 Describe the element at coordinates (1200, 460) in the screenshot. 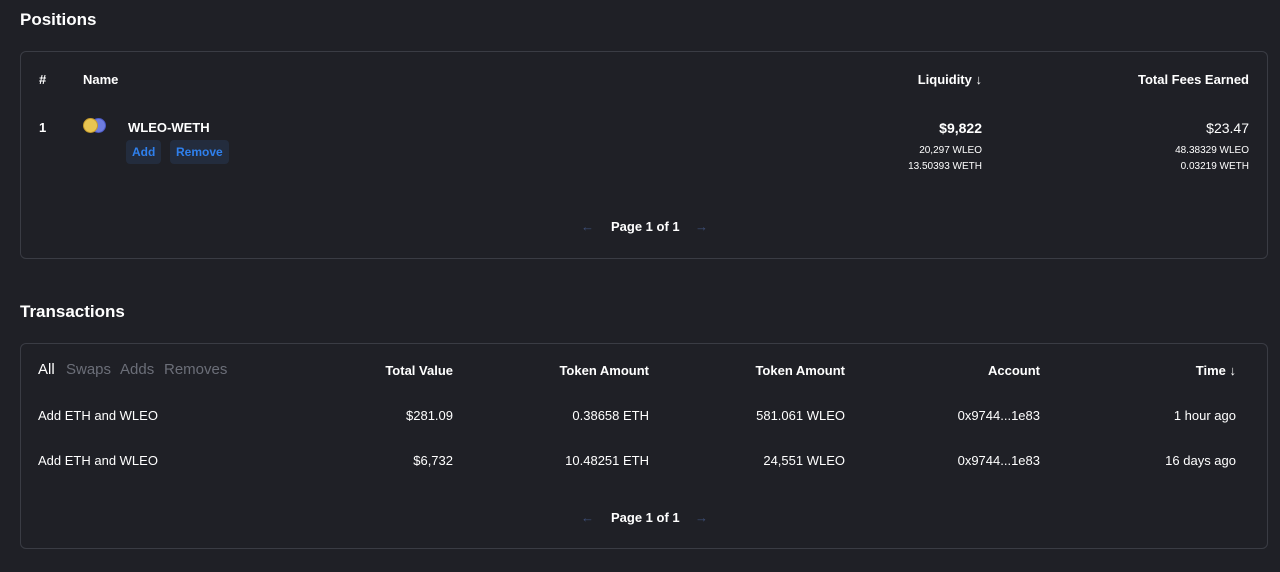

I see `tx-time: 16 days ago` at that location.